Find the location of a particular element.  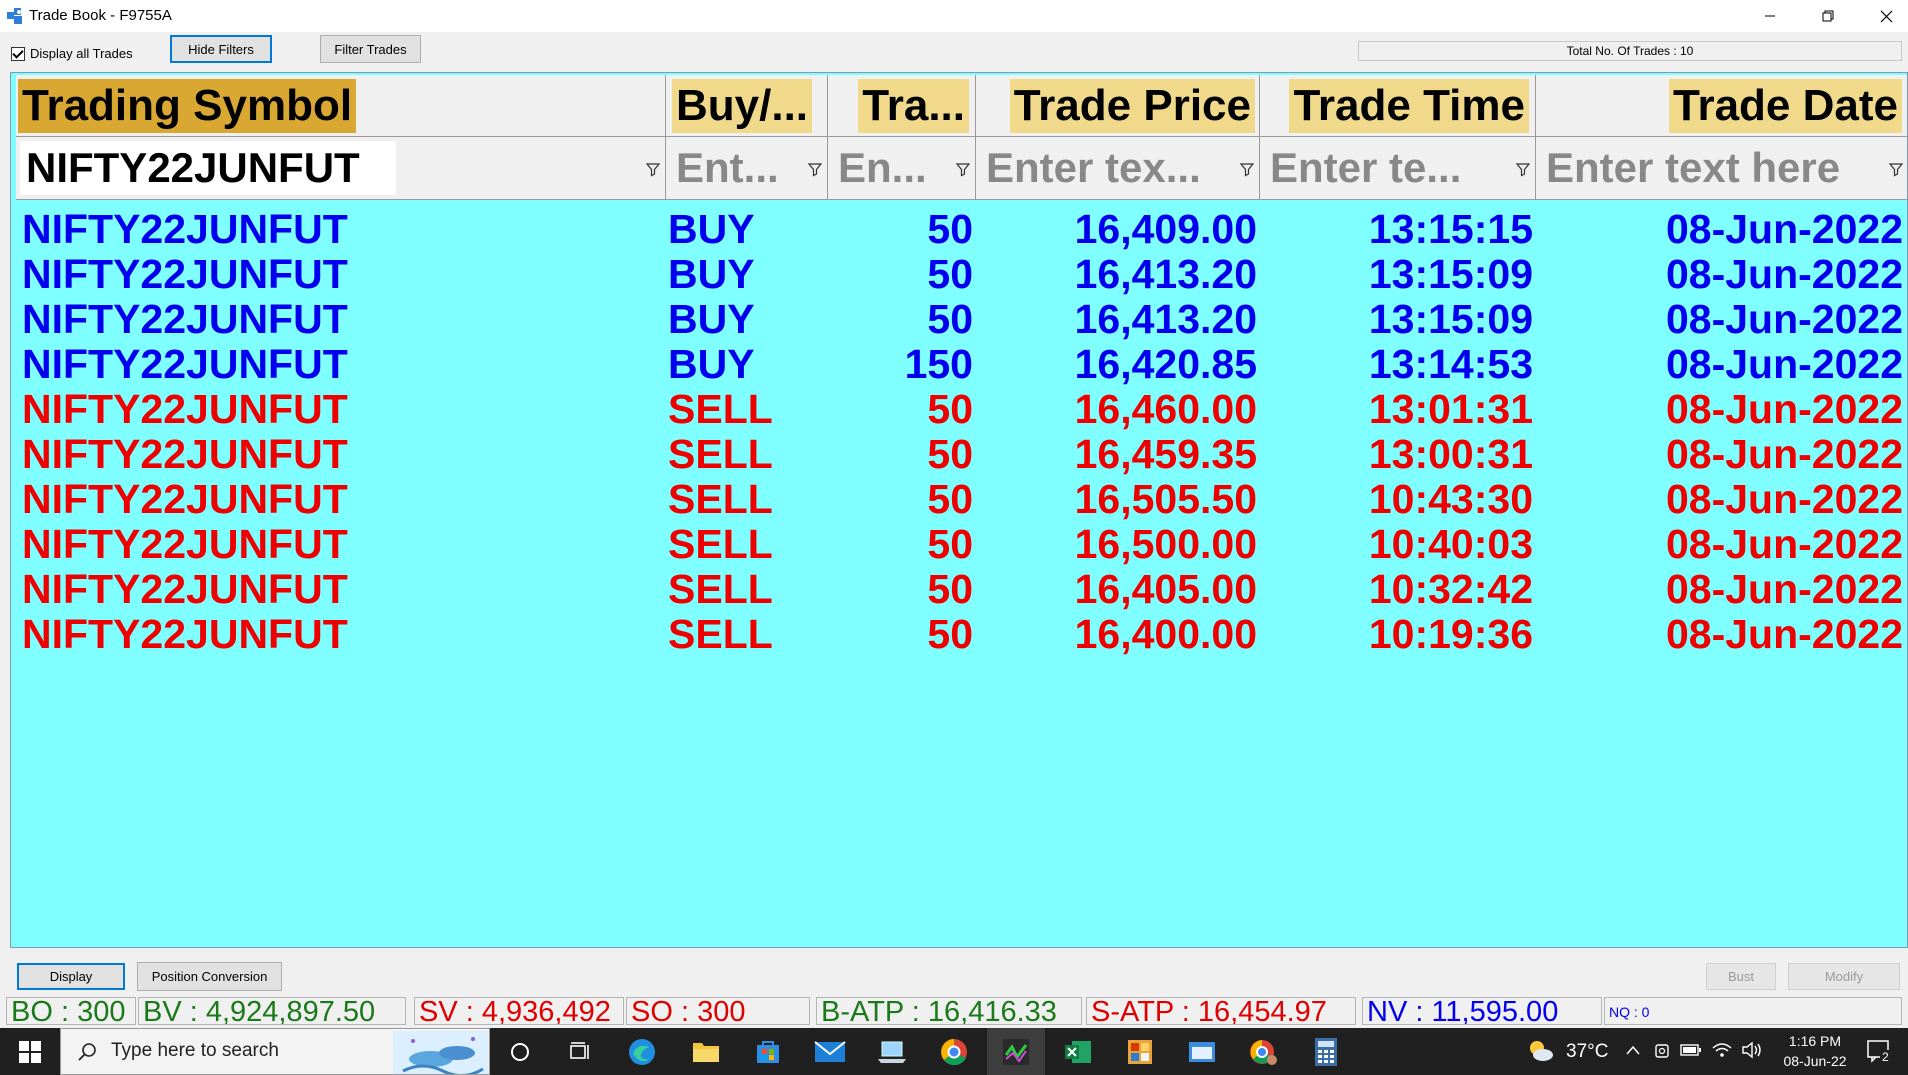

volume-icon is located at coordinates (1752, 1050).